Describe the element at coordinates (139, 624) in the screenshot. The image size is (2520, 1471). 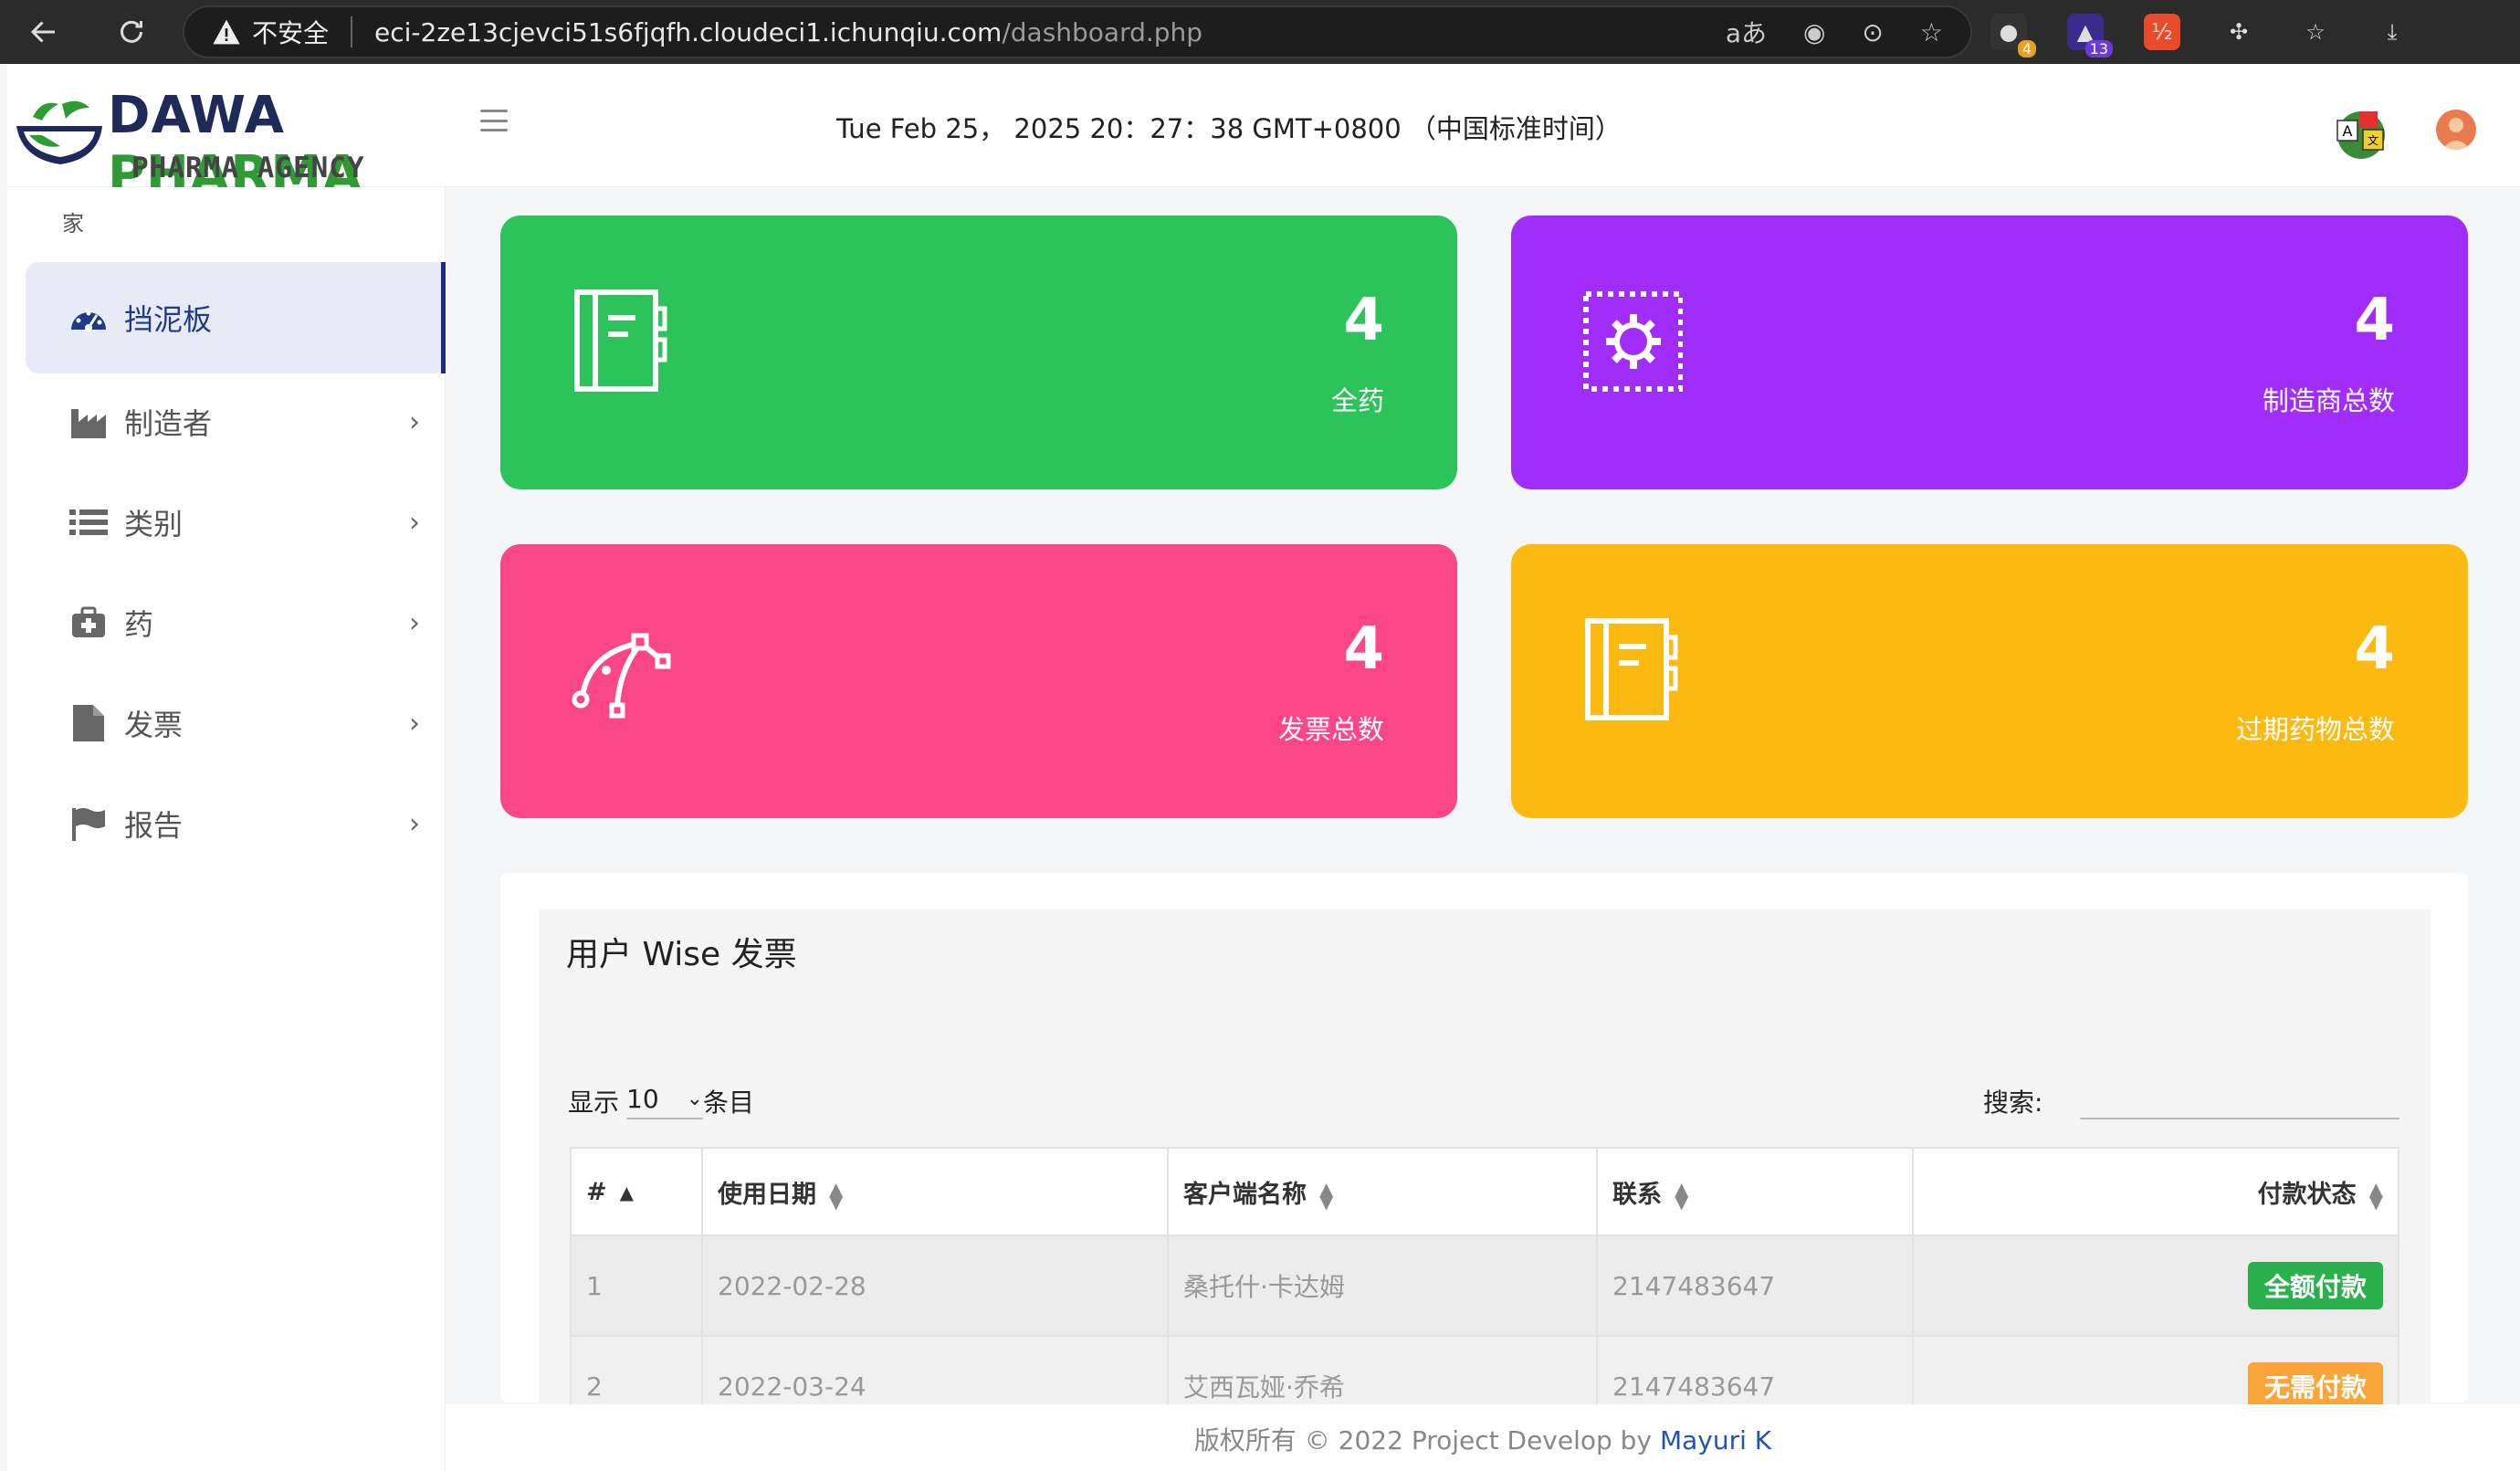
I see `sidebar-item-label: 药` at that location.